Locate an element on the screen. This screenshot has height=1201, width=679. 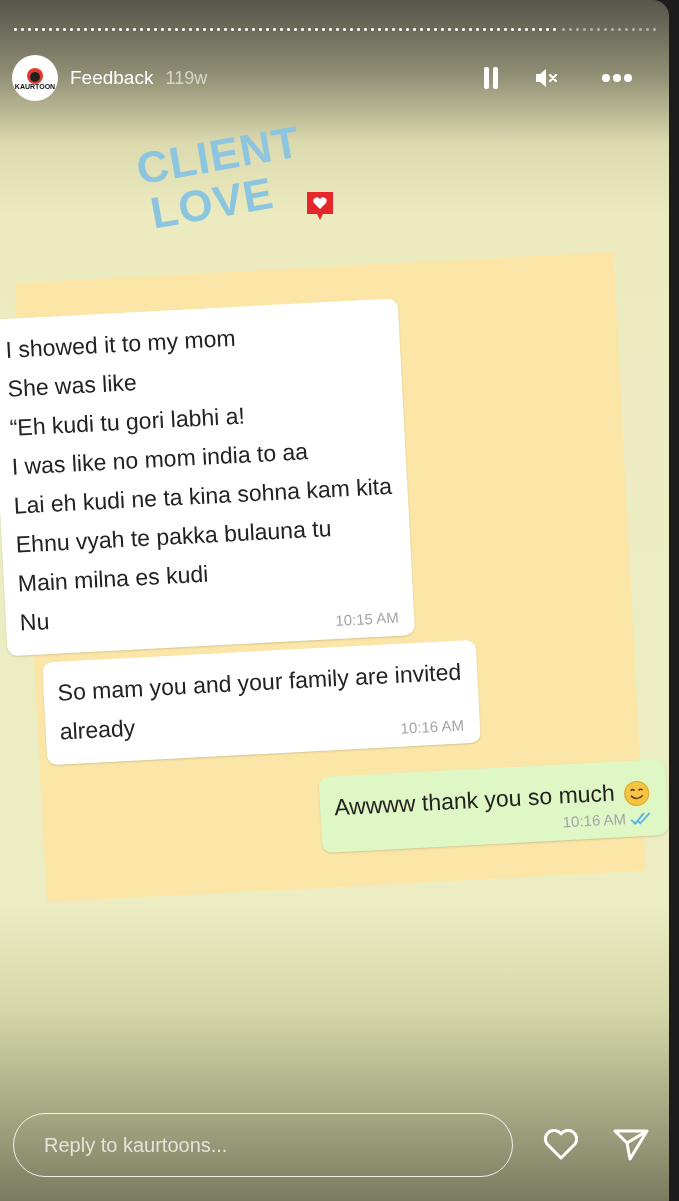
story-age: 119w is located at coordinates (186, 78).